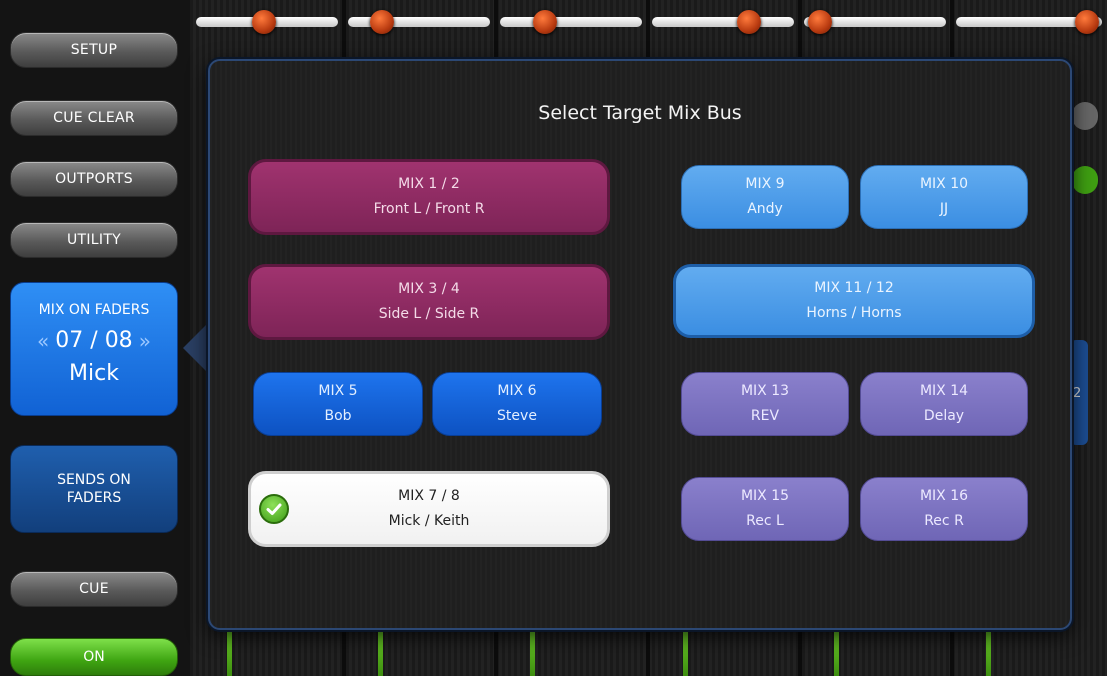  I want to click on mix-bus-name: Delay, so click(944, 416).